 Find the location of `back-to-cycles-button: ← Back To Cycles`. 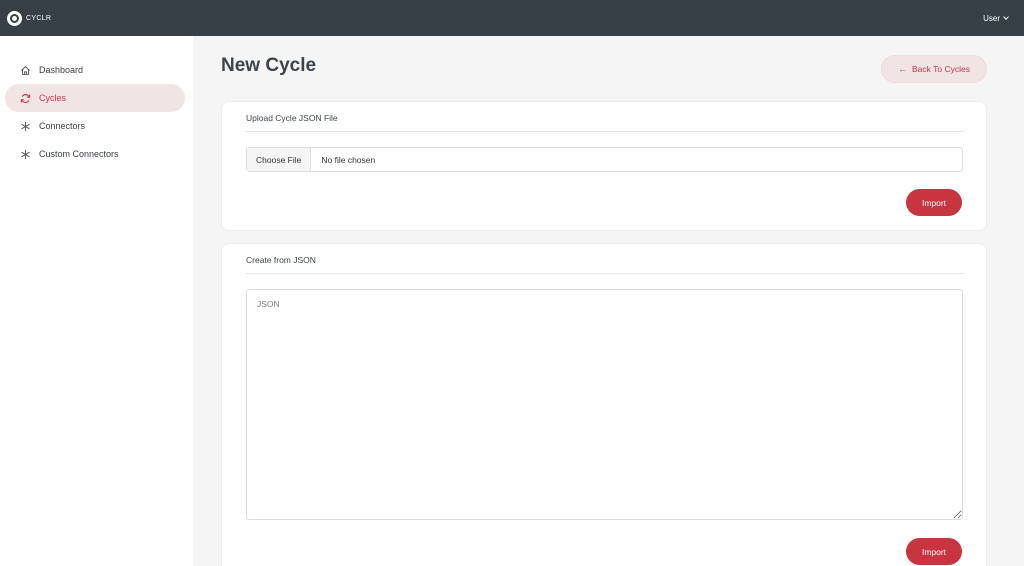

back-to-cycles-button: ← Back To Cycles is located at coordinates (934, 69).